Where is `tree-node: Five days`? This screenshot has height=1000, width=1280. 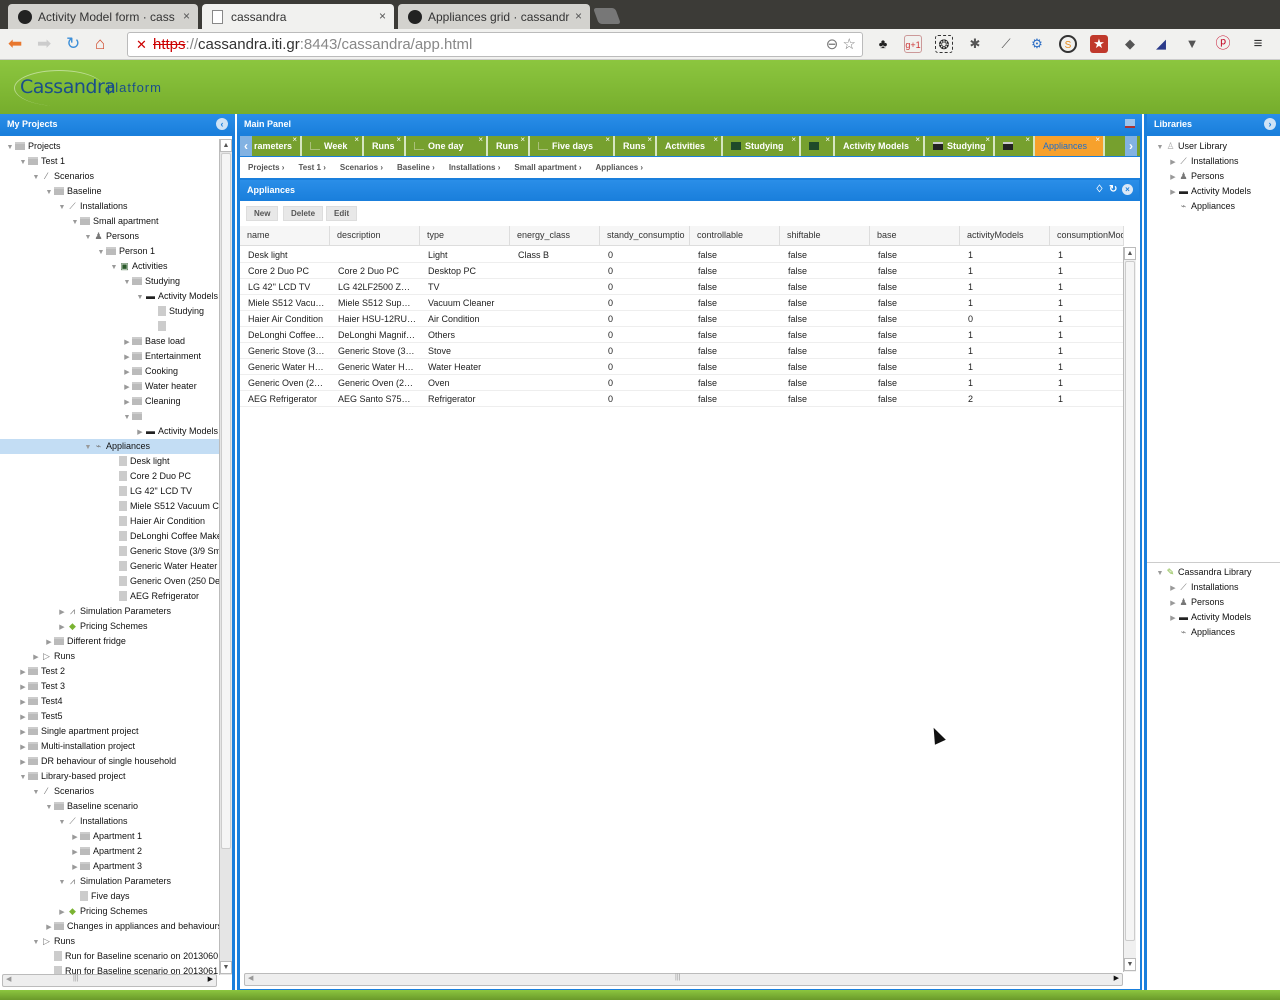
tree-node: Five days is located at coordinates (116, 896).